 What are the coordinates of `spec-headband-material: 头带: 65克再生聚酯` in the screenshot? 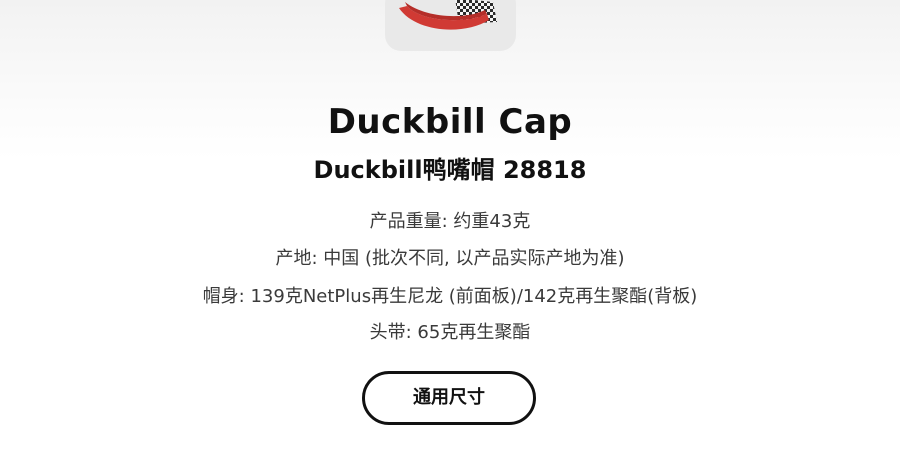 It's located at (450, 332).